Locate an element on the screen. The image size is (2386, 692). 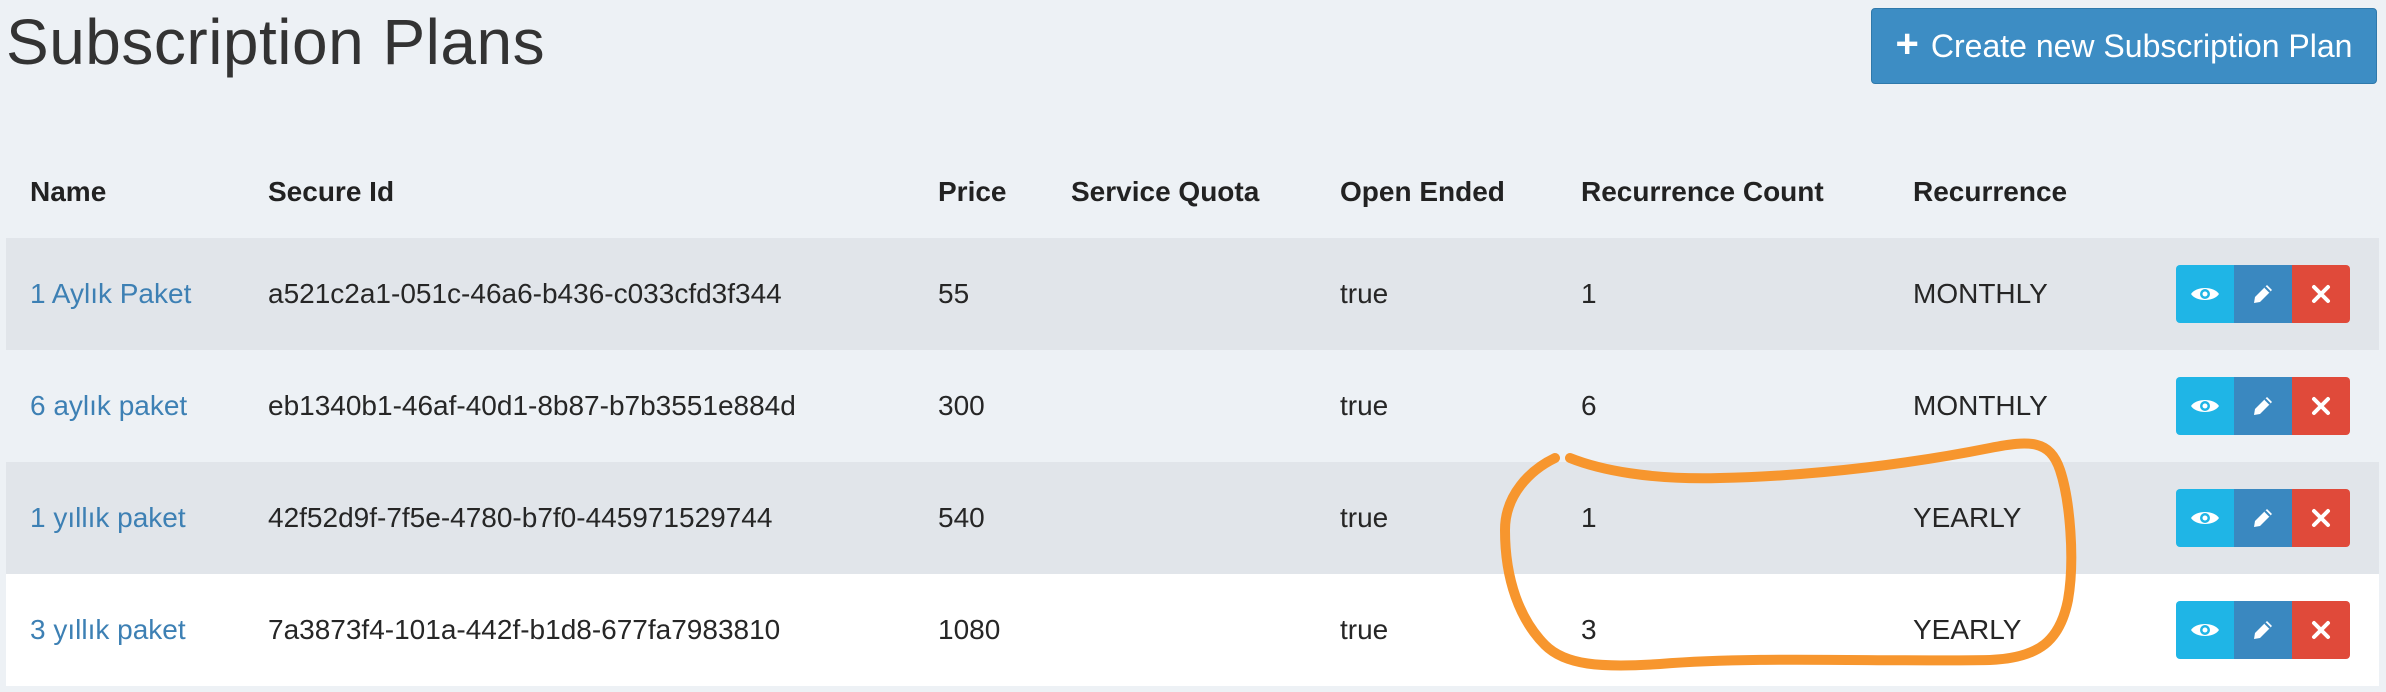
price-cell: 300 is located at coordinates (961, 405).